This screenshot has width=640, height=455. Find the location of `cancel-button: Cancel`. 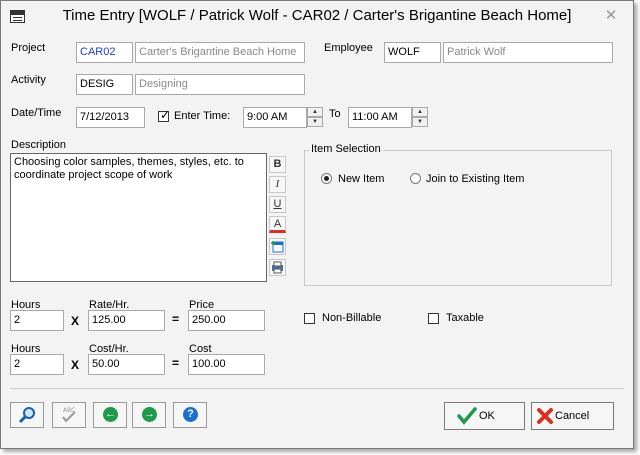

cancel-button: Cancel is located at coordinates (572, 416).